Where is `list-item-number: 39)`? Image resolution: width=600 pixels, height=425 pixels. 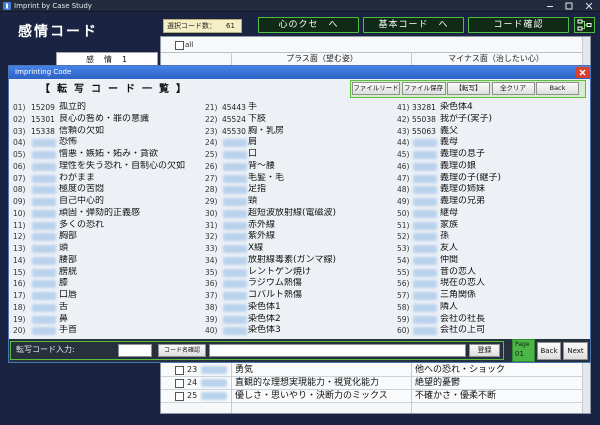 list-item-number: 39) is located at coordinates (211, 319).